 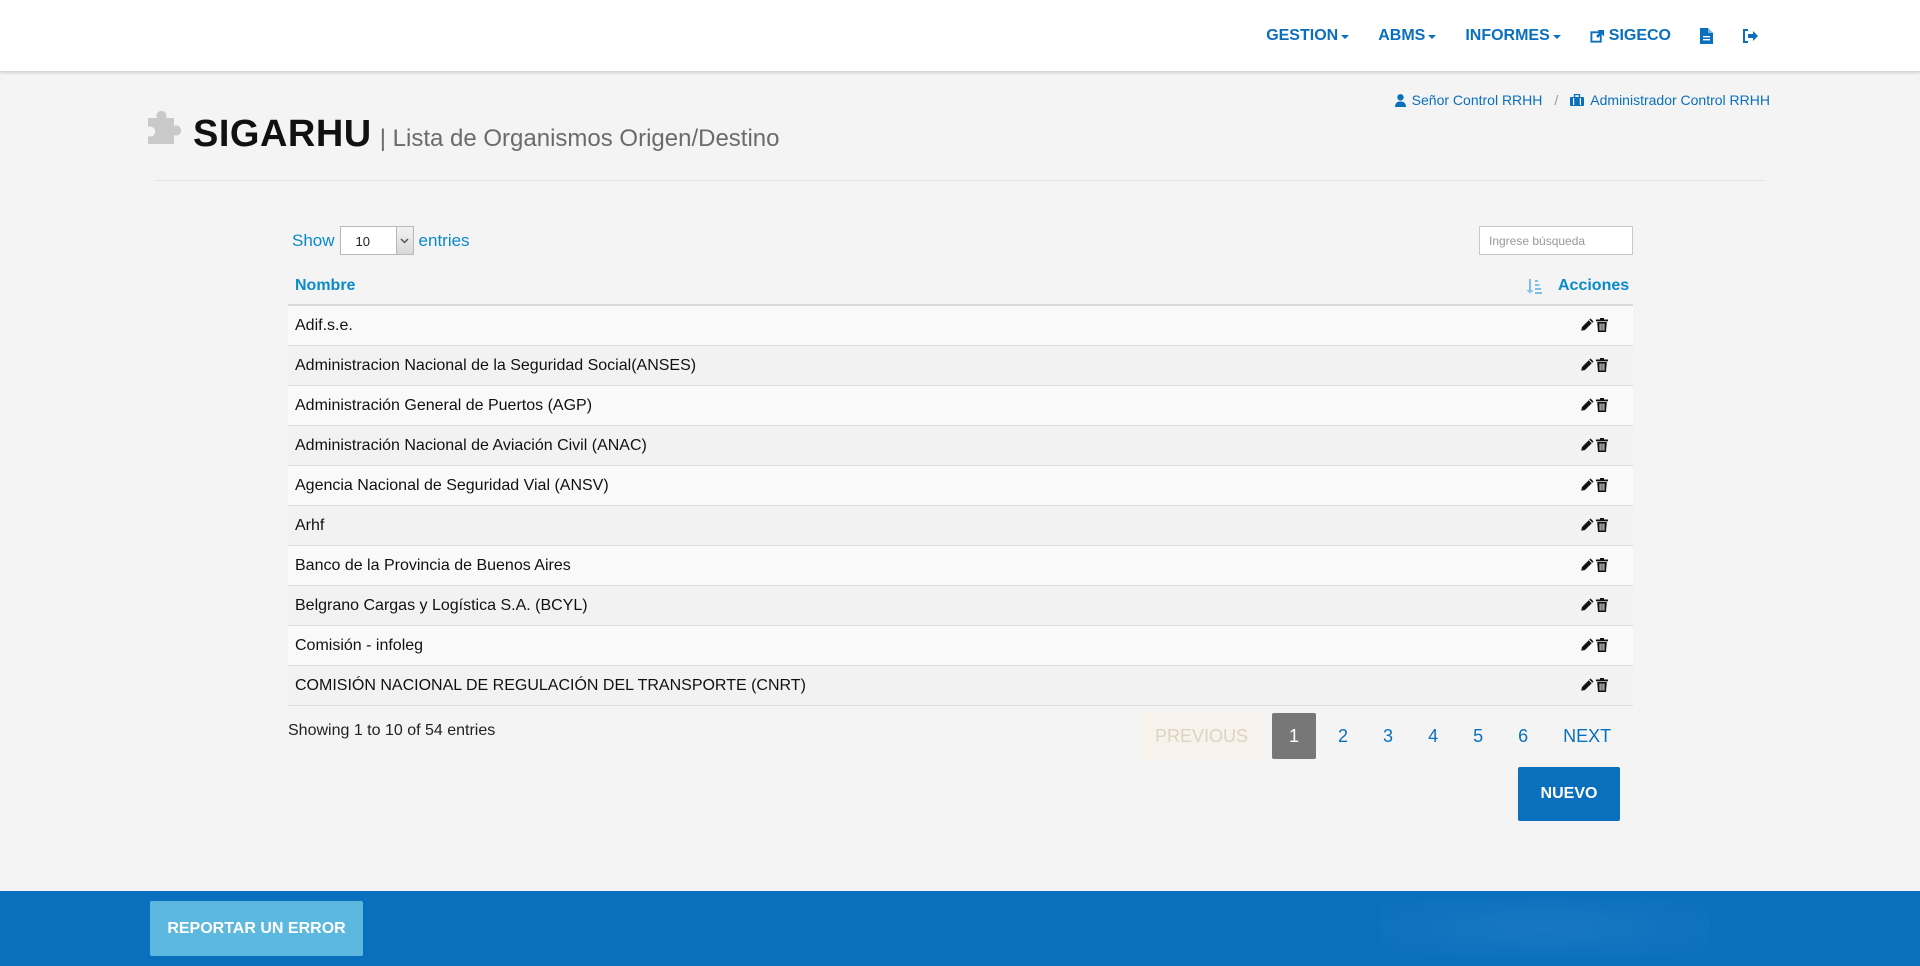 What do you see at coordinates (310, 525) in the screenshot?
I see `organismo-name: Arhf` at bounding box center [310, 525].